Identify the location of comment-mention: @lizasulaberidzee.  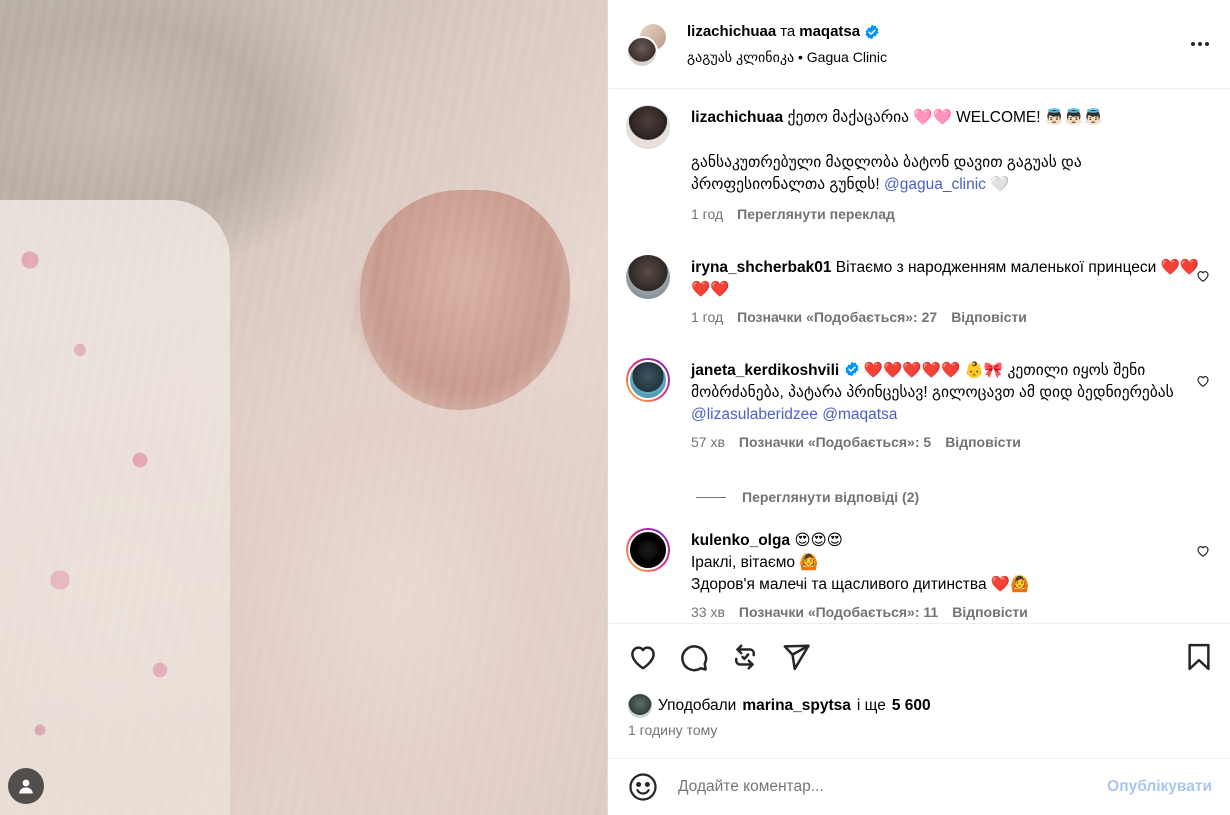
(754, 414).